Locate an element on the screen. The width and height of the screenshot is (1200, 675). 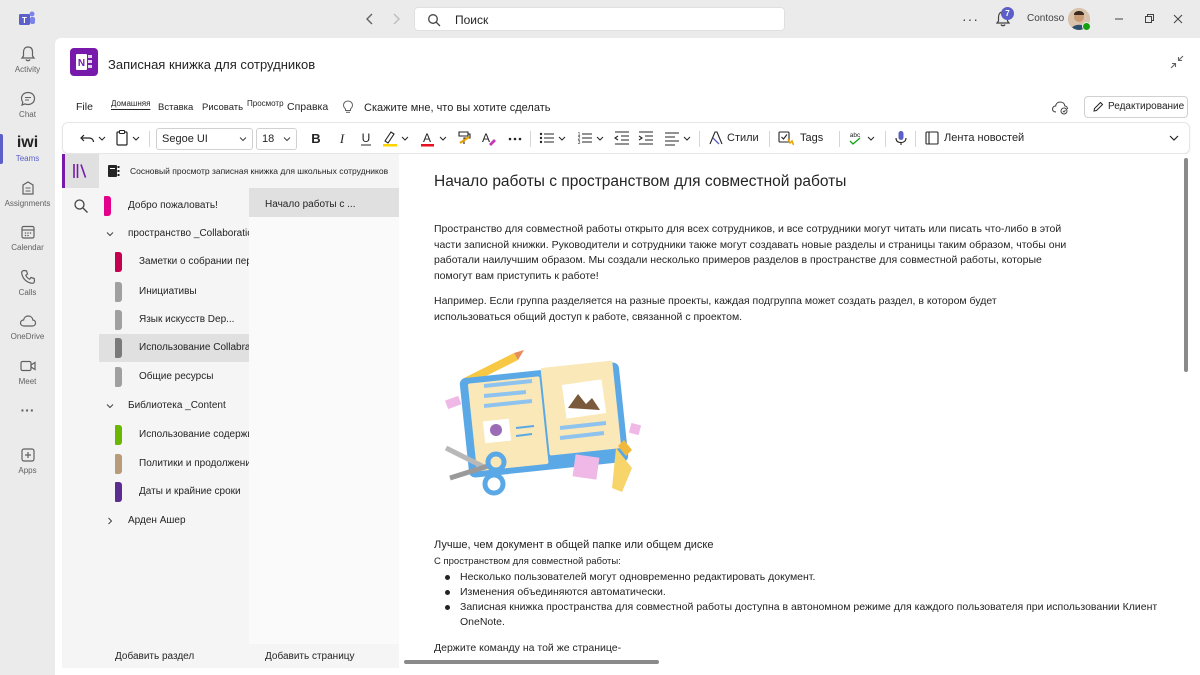
dictate-mic-icon is located at coordinates (901, 139).